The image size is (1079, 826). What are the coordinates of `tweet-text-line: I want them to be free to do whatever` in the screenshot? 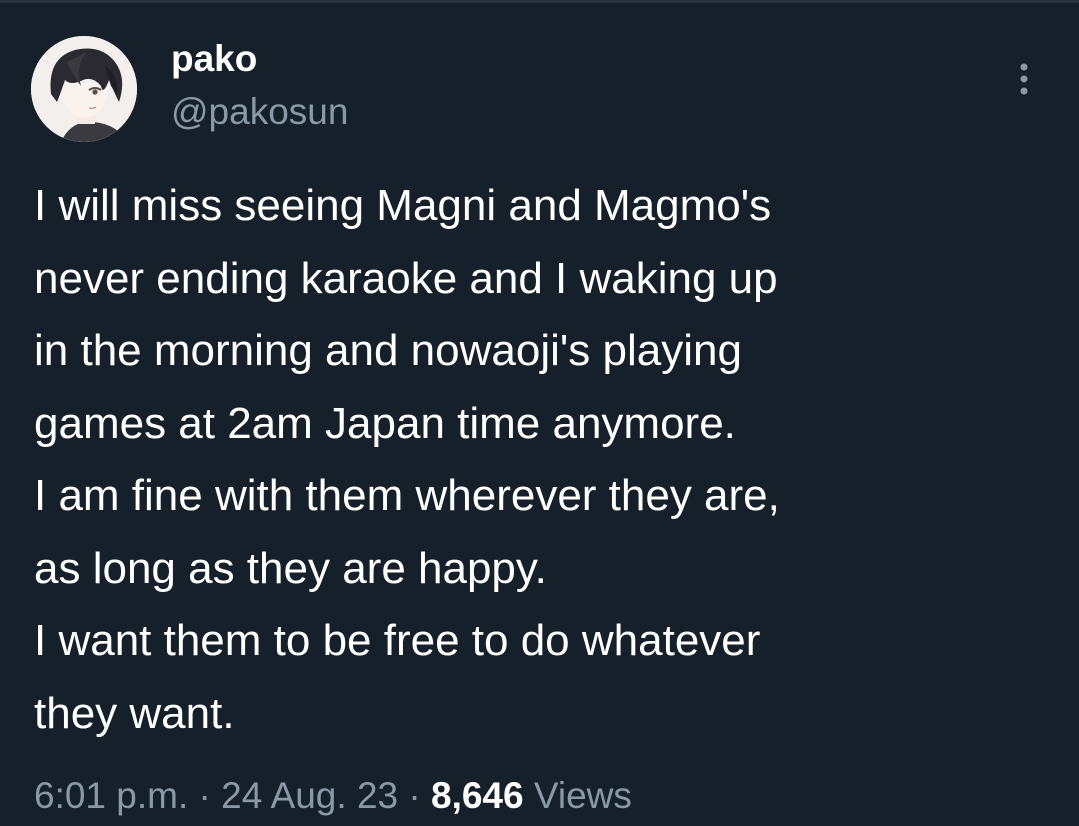 It's located at (397, 640).